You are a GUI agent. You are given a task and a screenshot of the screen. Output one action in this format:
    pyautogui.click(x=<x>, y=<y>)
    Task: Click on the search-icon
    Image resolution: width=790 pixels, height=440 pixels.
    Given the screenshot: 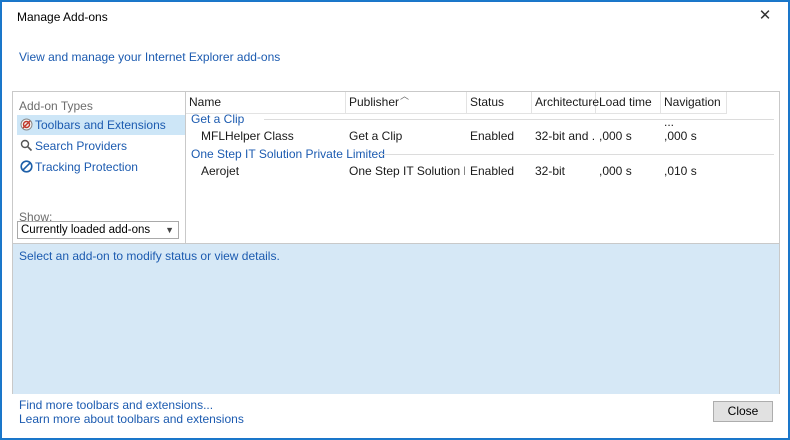 What is the action you would take?
    pyautogui.click(x=26, y=145)
    